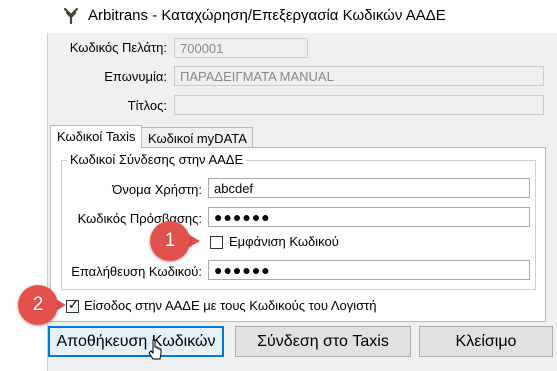  Describe the element at coordinates (155, 349) in the screenshot. I see `mouse-cursor-icon` at that location.